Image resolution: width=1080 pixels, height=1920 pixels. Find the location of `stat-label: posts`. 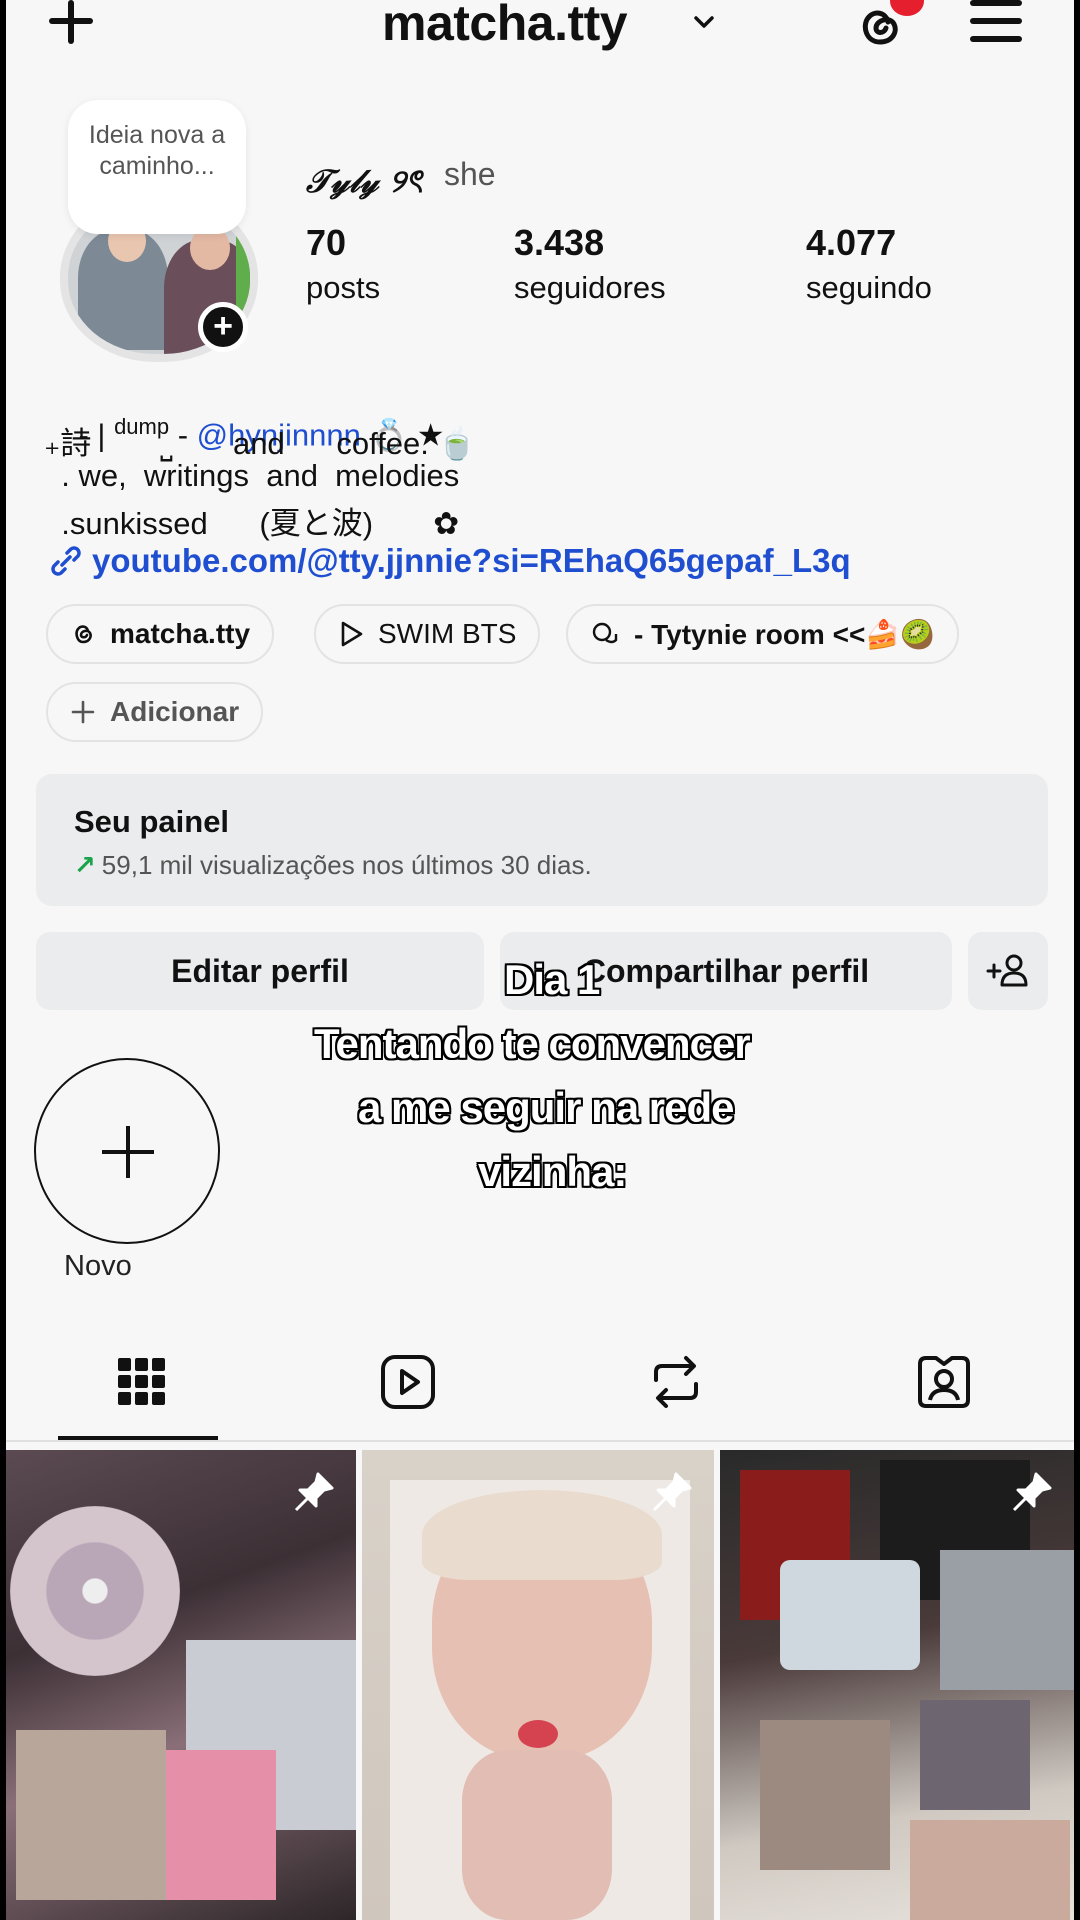

stat-label: posts is located at coordinates (343, 287).